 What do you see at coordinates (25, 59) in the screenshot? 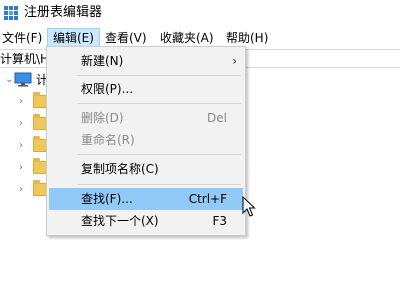
I see `address-path: 计算机\H` at bounding box center [25, 59].